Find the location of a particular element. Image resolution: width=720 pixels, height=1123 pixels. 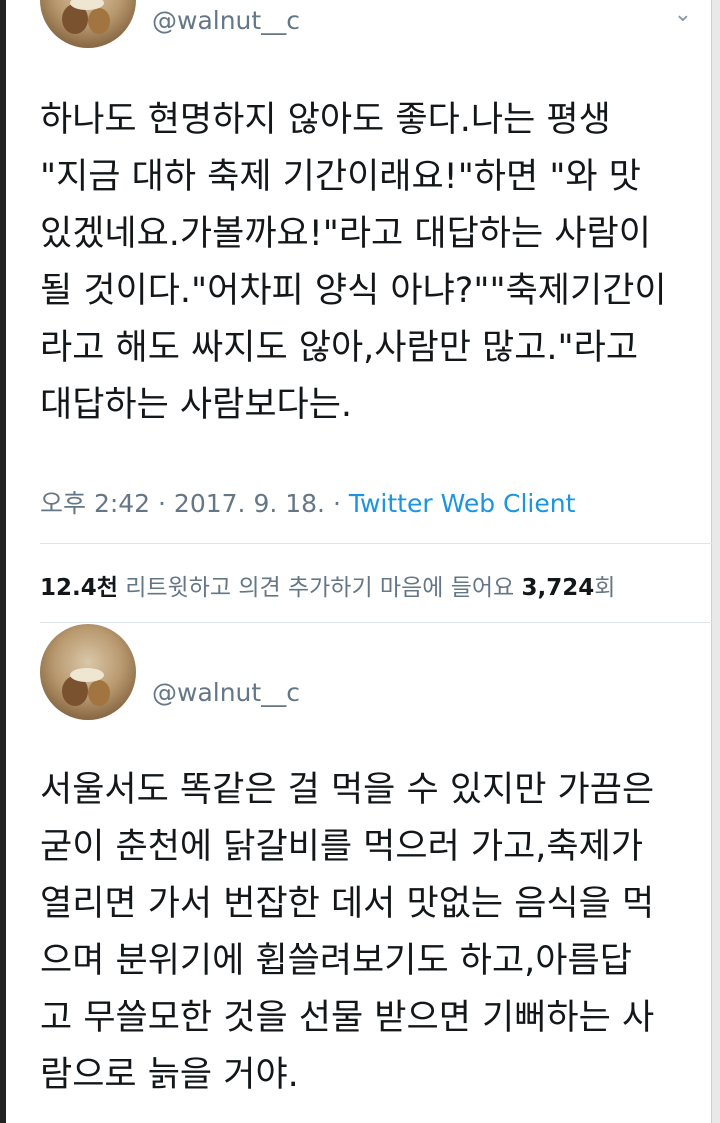

retweets-count: 12.4천 is located at coordinates (79, 588).